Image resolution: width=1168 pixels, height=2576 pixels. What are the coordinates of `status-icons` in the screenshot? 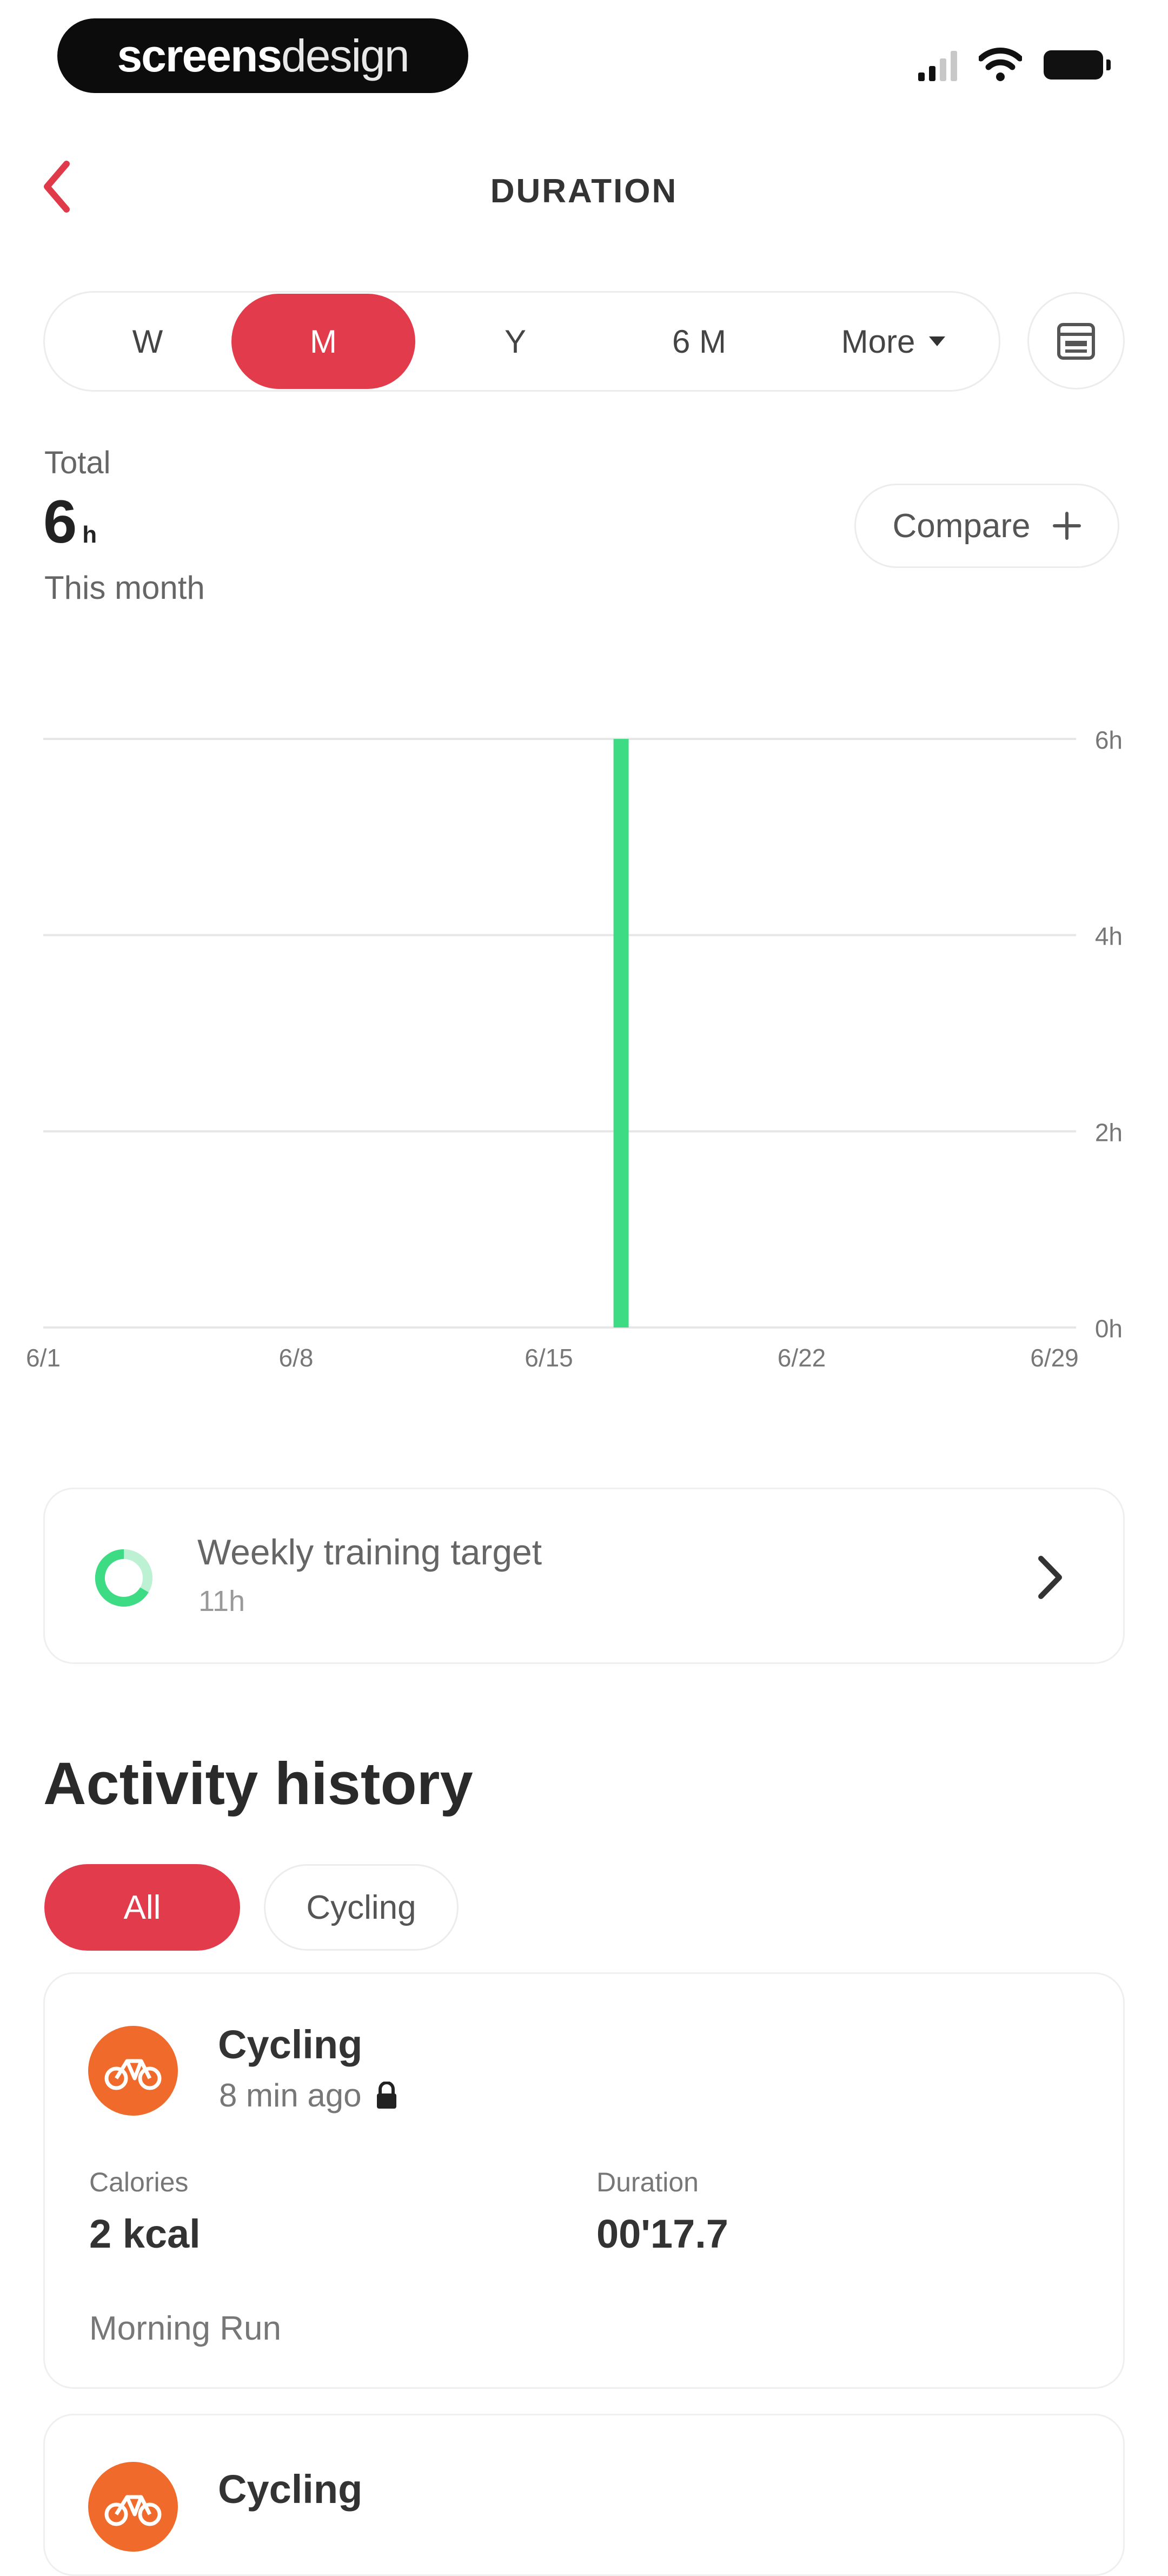 It's located at (1015, 65).